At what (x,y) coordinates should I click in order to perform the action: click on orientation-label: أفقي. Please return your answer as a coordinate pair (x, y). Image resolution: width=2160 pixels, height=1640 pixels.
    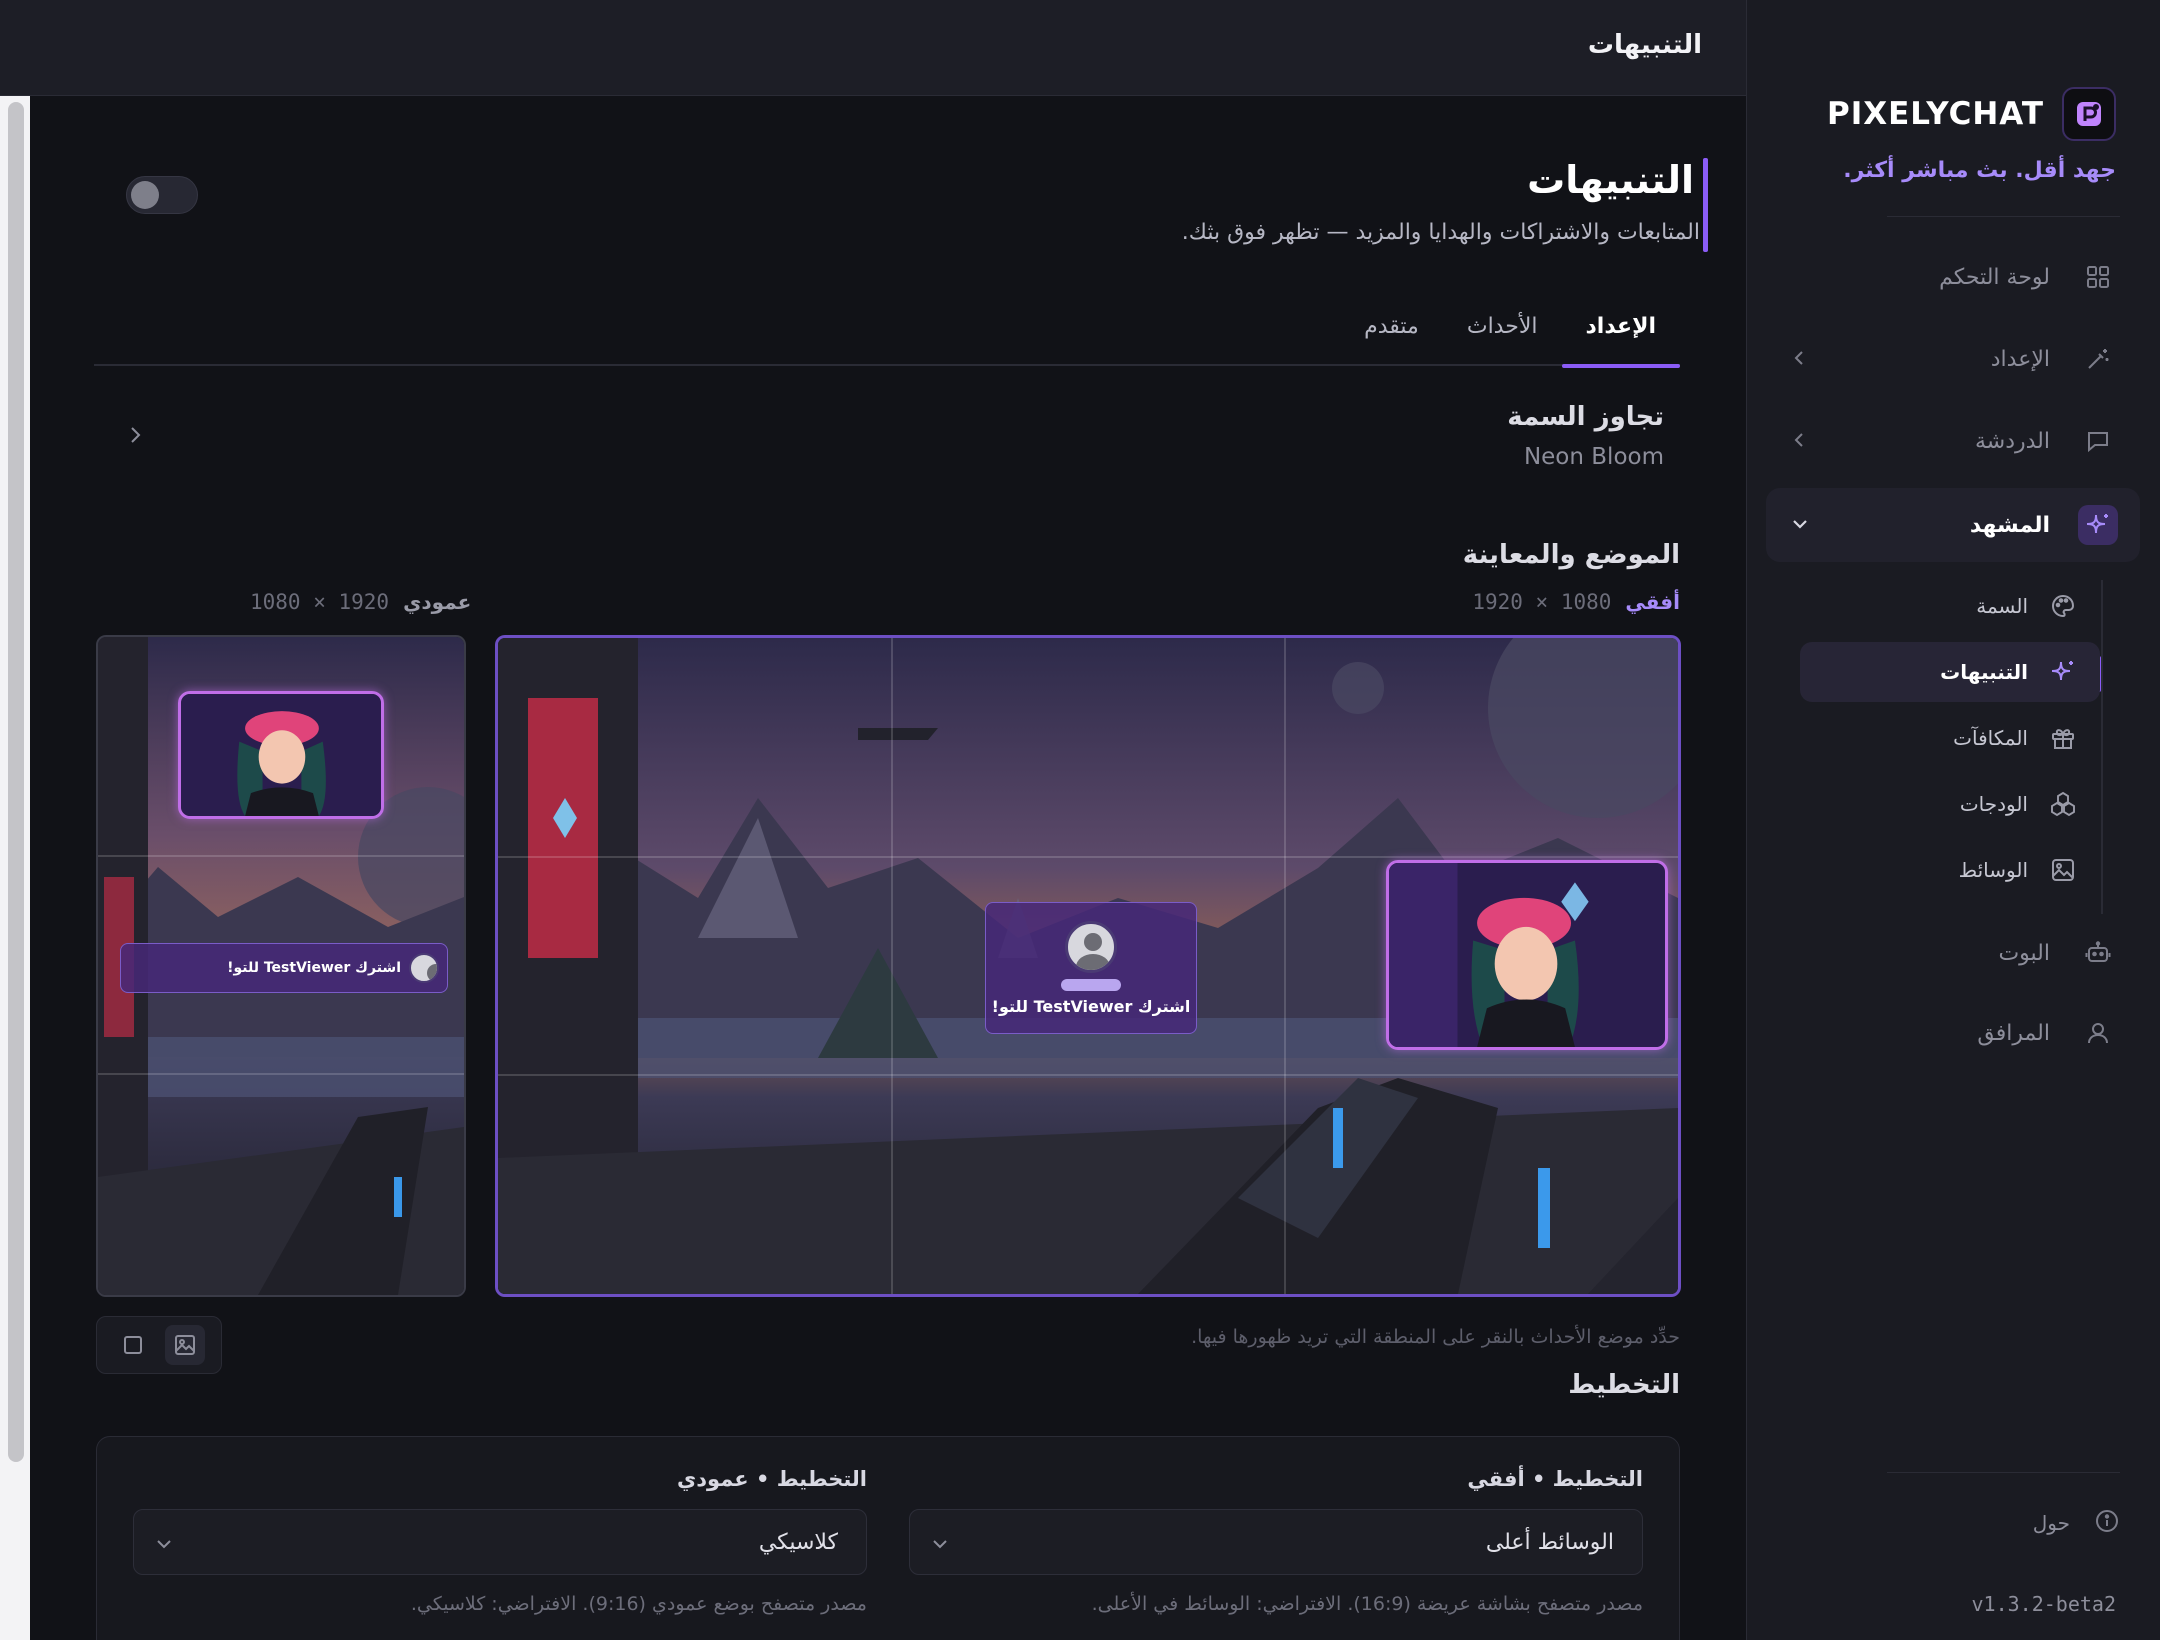
    Looking at the image, I should click on (1652, 602).